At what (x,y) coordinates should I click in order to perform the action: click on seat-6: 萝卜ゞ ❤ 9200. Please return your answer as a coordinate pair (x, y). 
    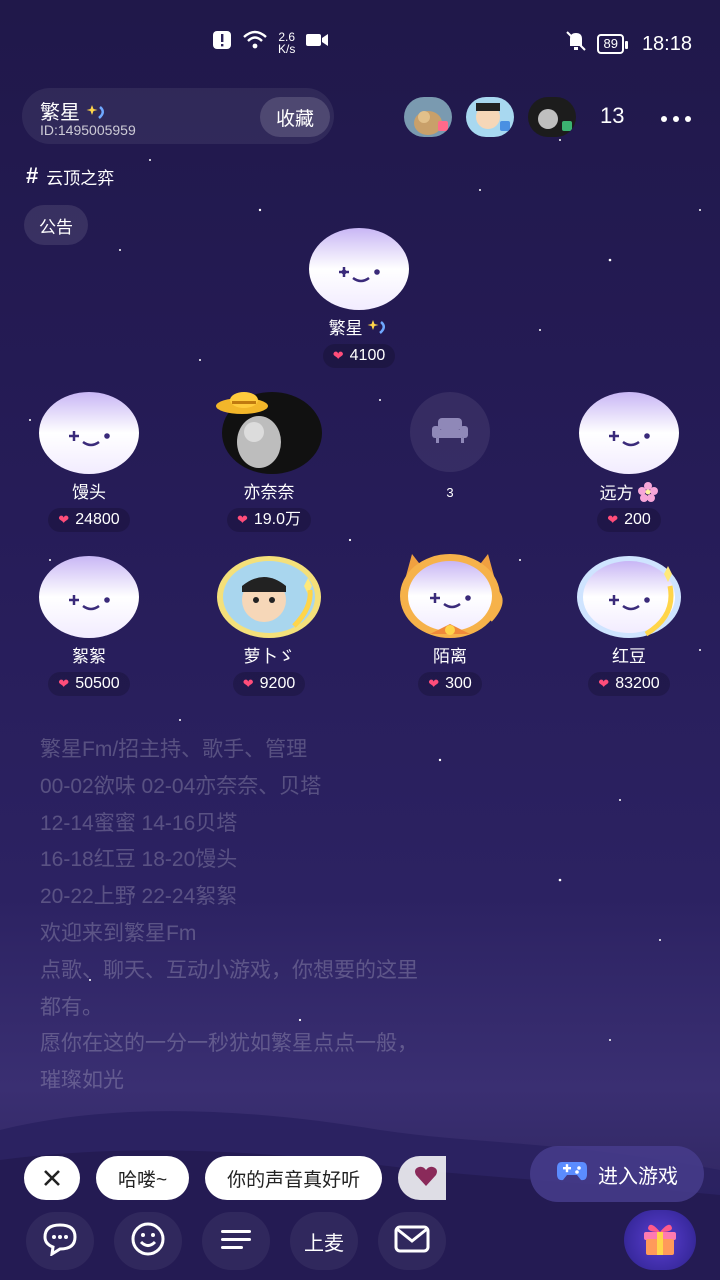
    Looking at the image, I should click on (269, 626).